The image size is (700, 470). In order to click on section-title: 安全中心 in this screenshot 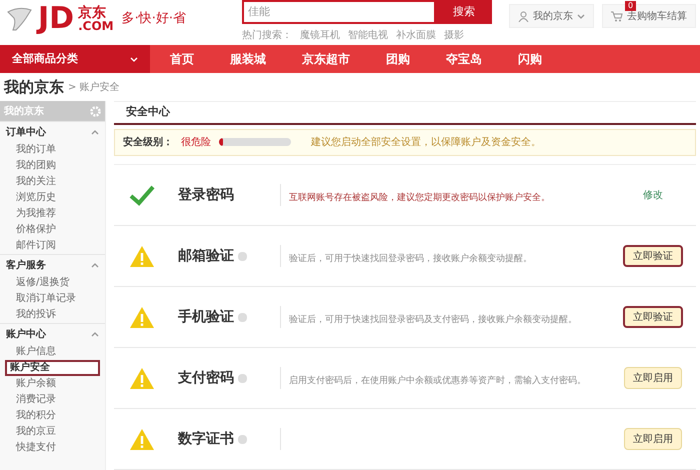, I will do `click(148, 112)`.